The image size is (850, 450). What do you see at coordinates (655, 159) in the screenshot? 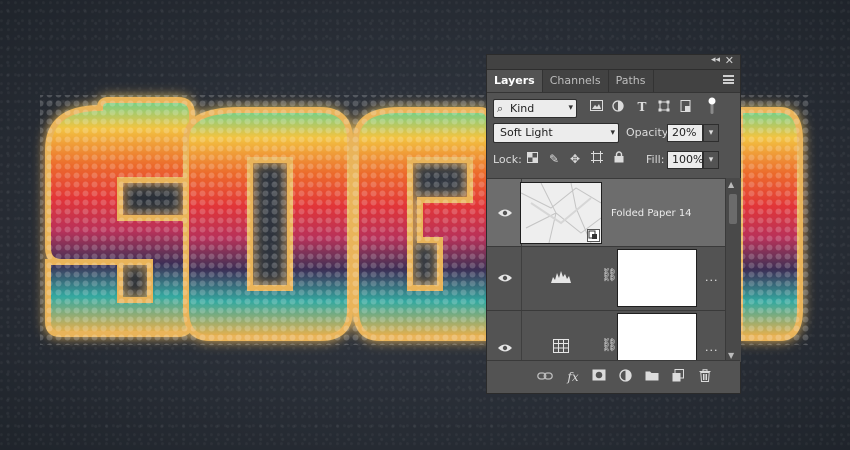
I see `fill-label: Fill:` at bounding box center [655, 159].